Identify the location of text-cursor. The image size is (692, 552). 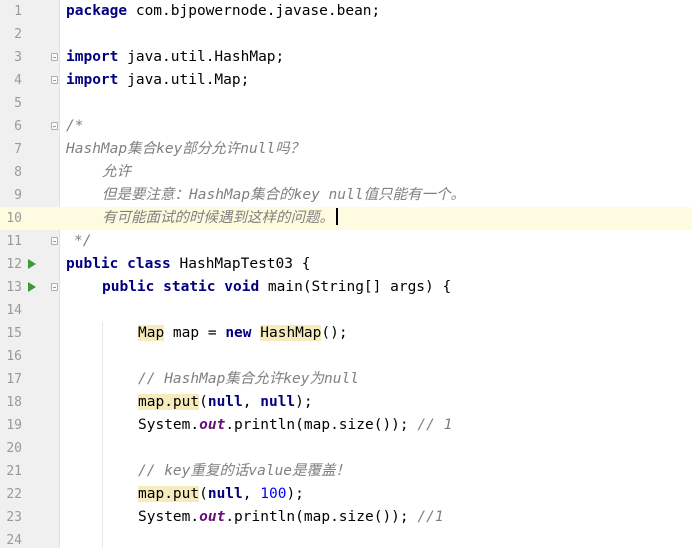
(337, 216).